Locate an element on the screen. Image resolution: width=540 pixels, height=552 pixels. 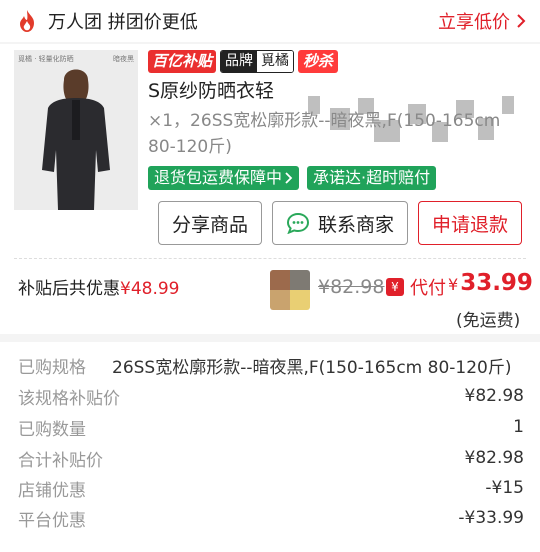
on-time-guarantee: 承诺达·超时赔付 is located at coordinates (372, 178).